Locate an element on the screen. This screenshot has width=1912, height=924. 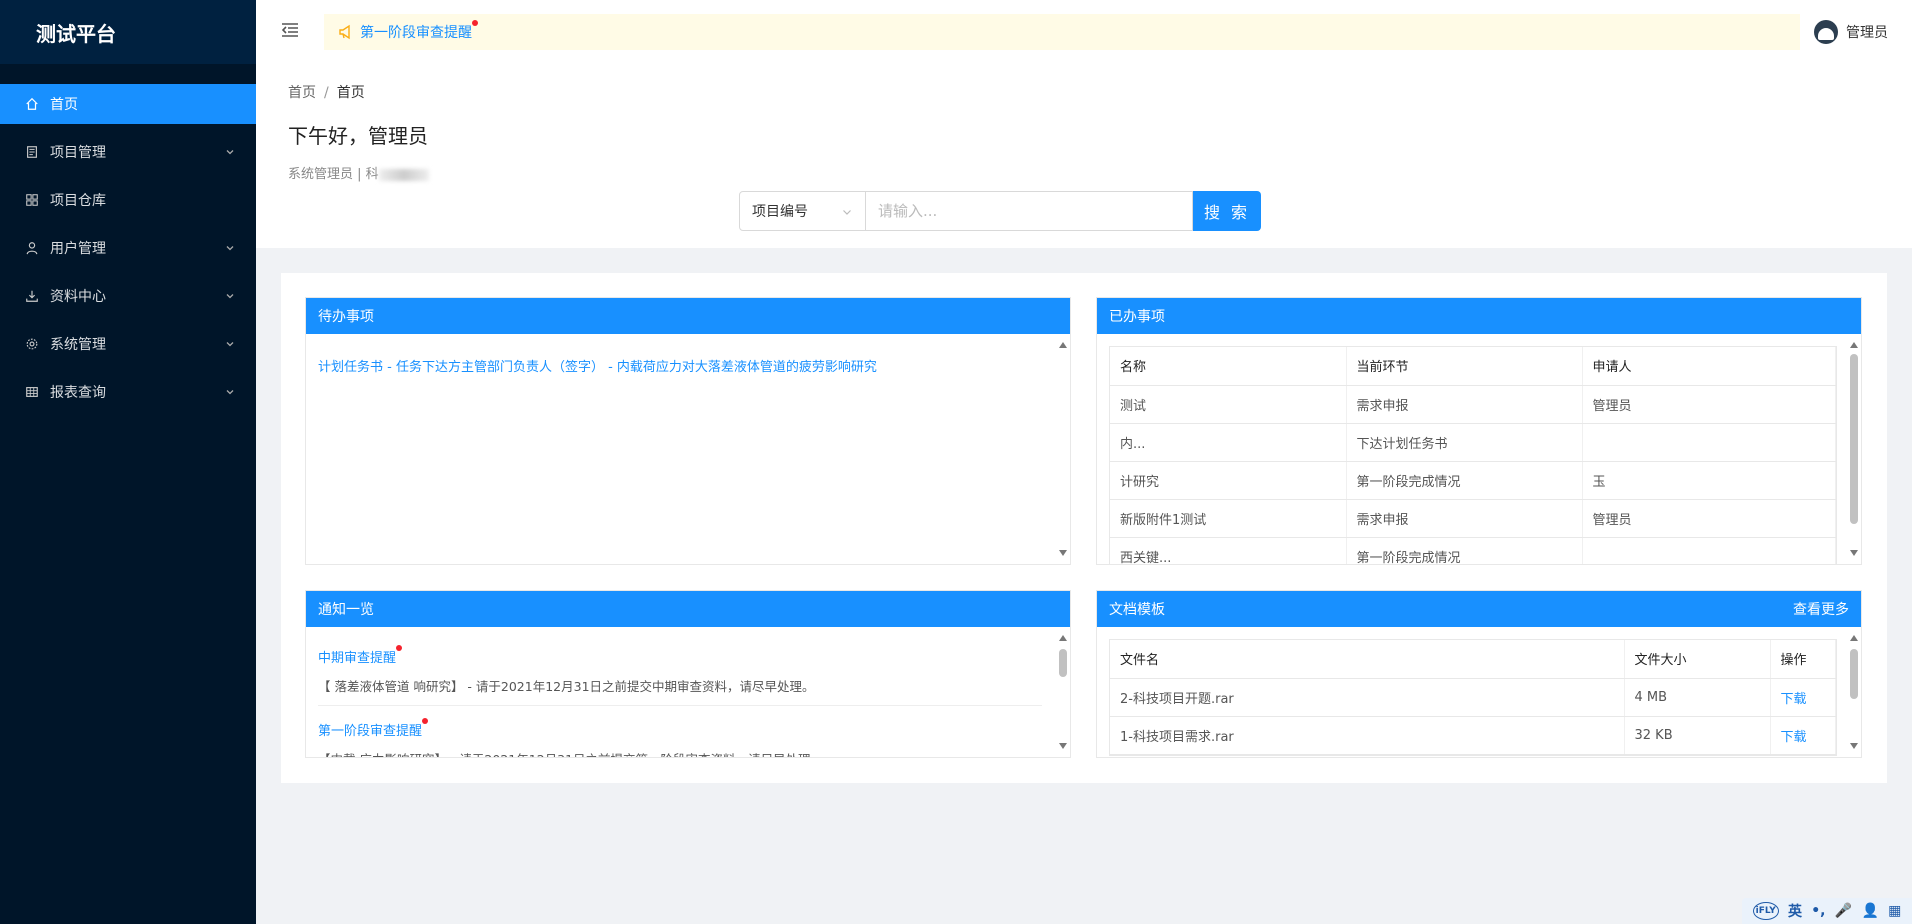
unread-dot is located at coordinates (475, 23).